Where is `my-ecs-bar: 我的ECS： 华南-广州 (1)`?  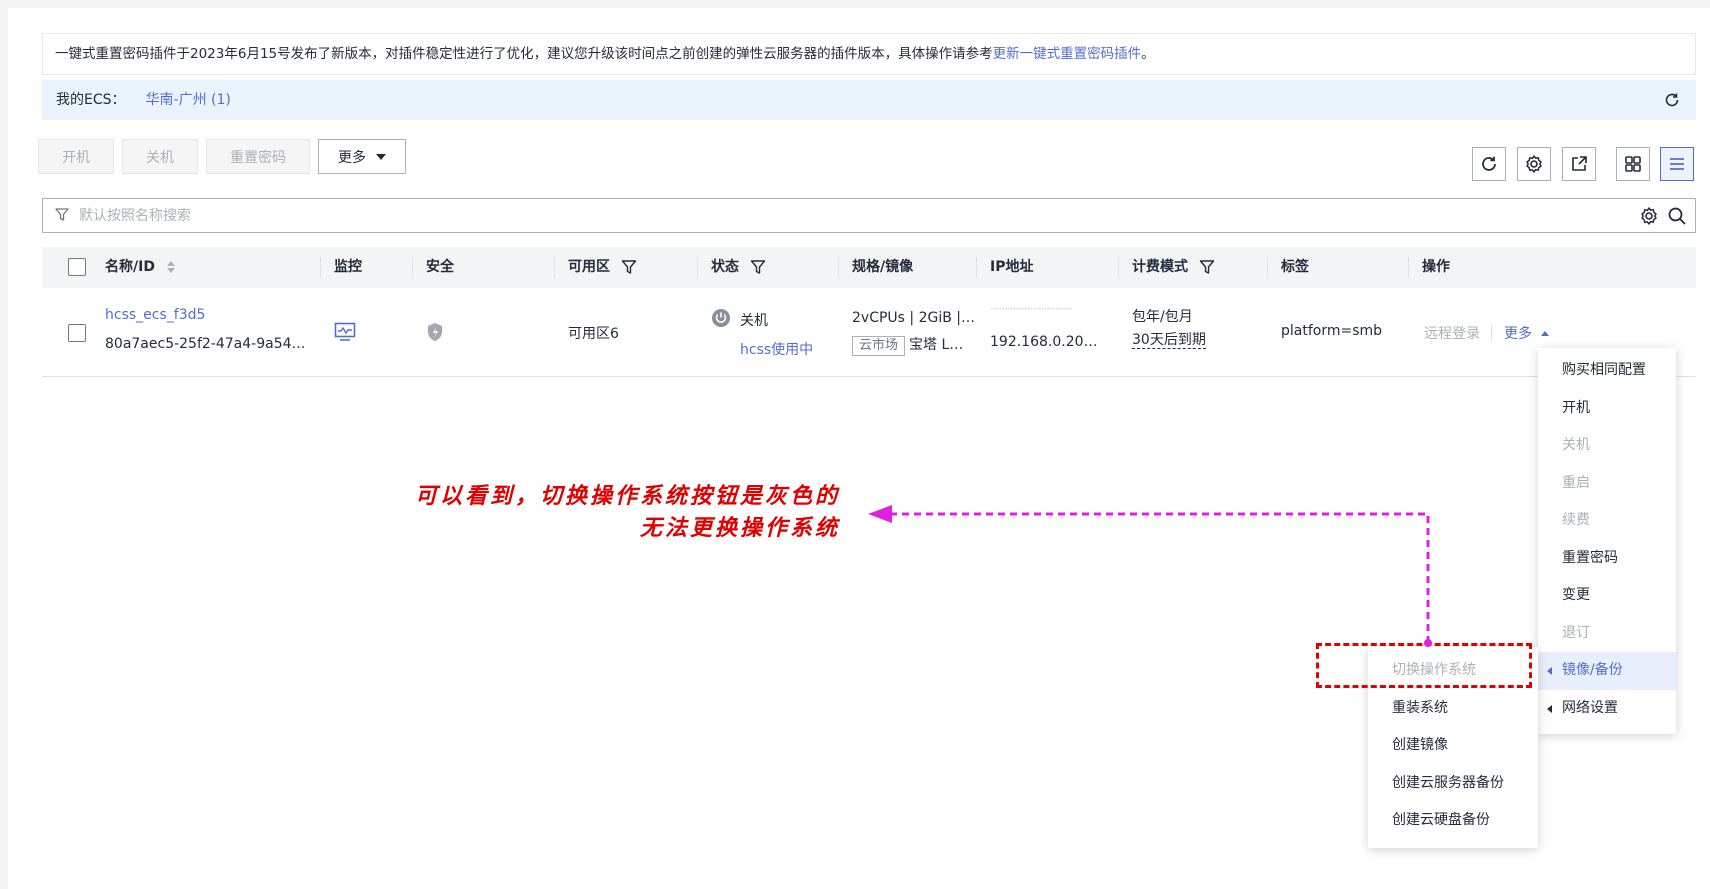
my-ecs-bar: 我的ECS： 华南-广州 (1) is located at coordinates (869, 100).